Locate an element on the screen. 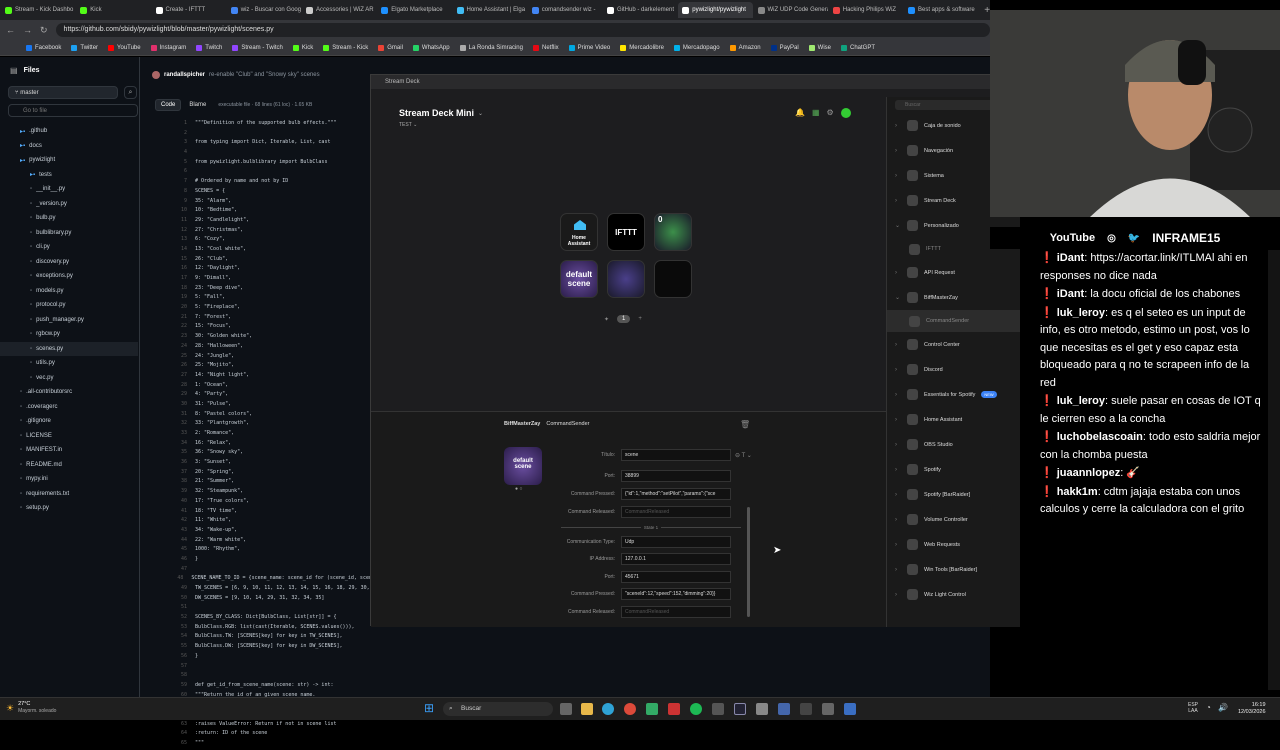 The height and width of the screenshot is (750, 1280). search-button: ⌕ is located at coordinates (130, 92).